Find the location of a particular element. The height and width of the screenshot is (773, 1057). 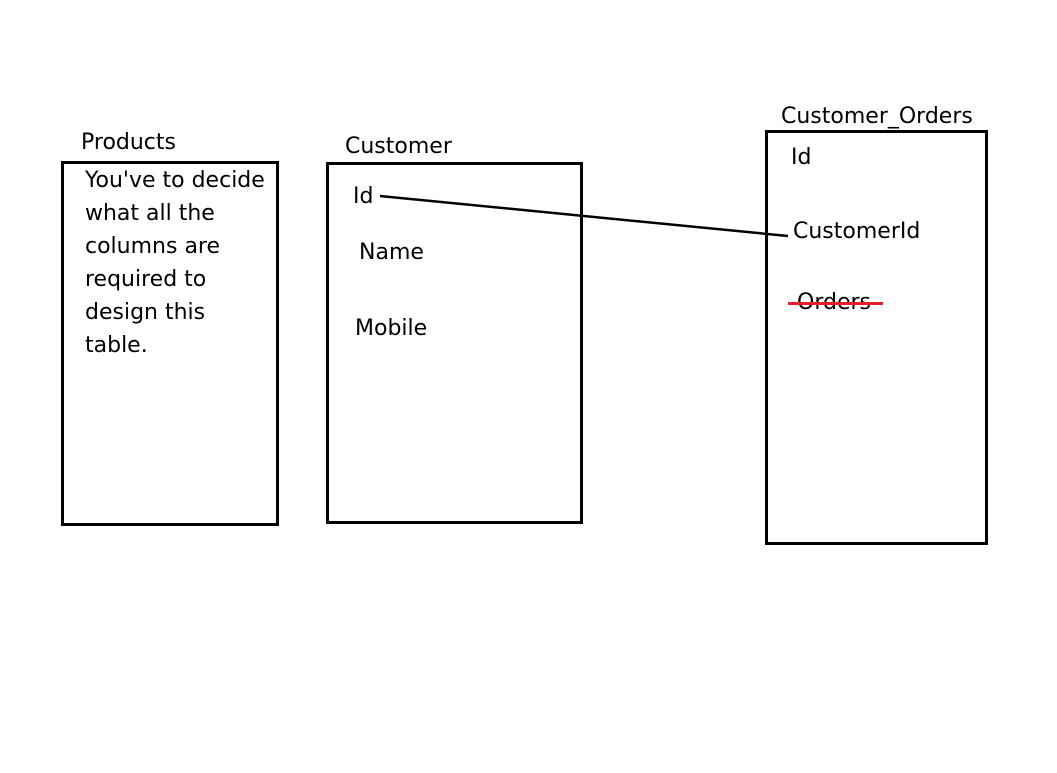

customer-table-title: Customer is located at coordinates (398, 146).